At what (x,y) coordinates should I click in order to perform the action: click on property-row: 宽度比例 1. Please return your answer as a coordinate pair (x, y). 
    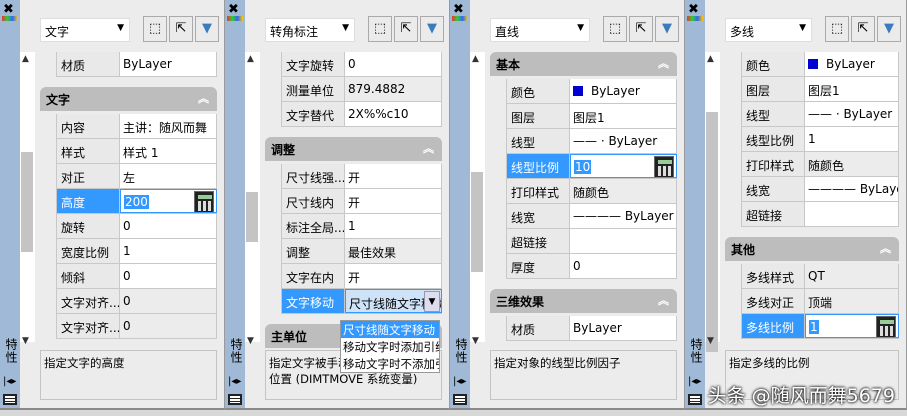
    Looking at the image, I should click on (136, 251).